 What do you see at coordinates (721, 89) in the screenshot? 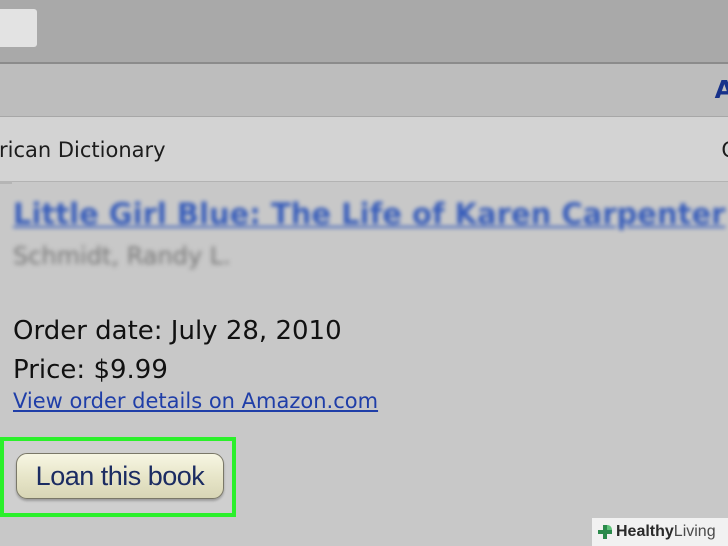
I see `header-partial-link: A` at bounding box center [721, 89].